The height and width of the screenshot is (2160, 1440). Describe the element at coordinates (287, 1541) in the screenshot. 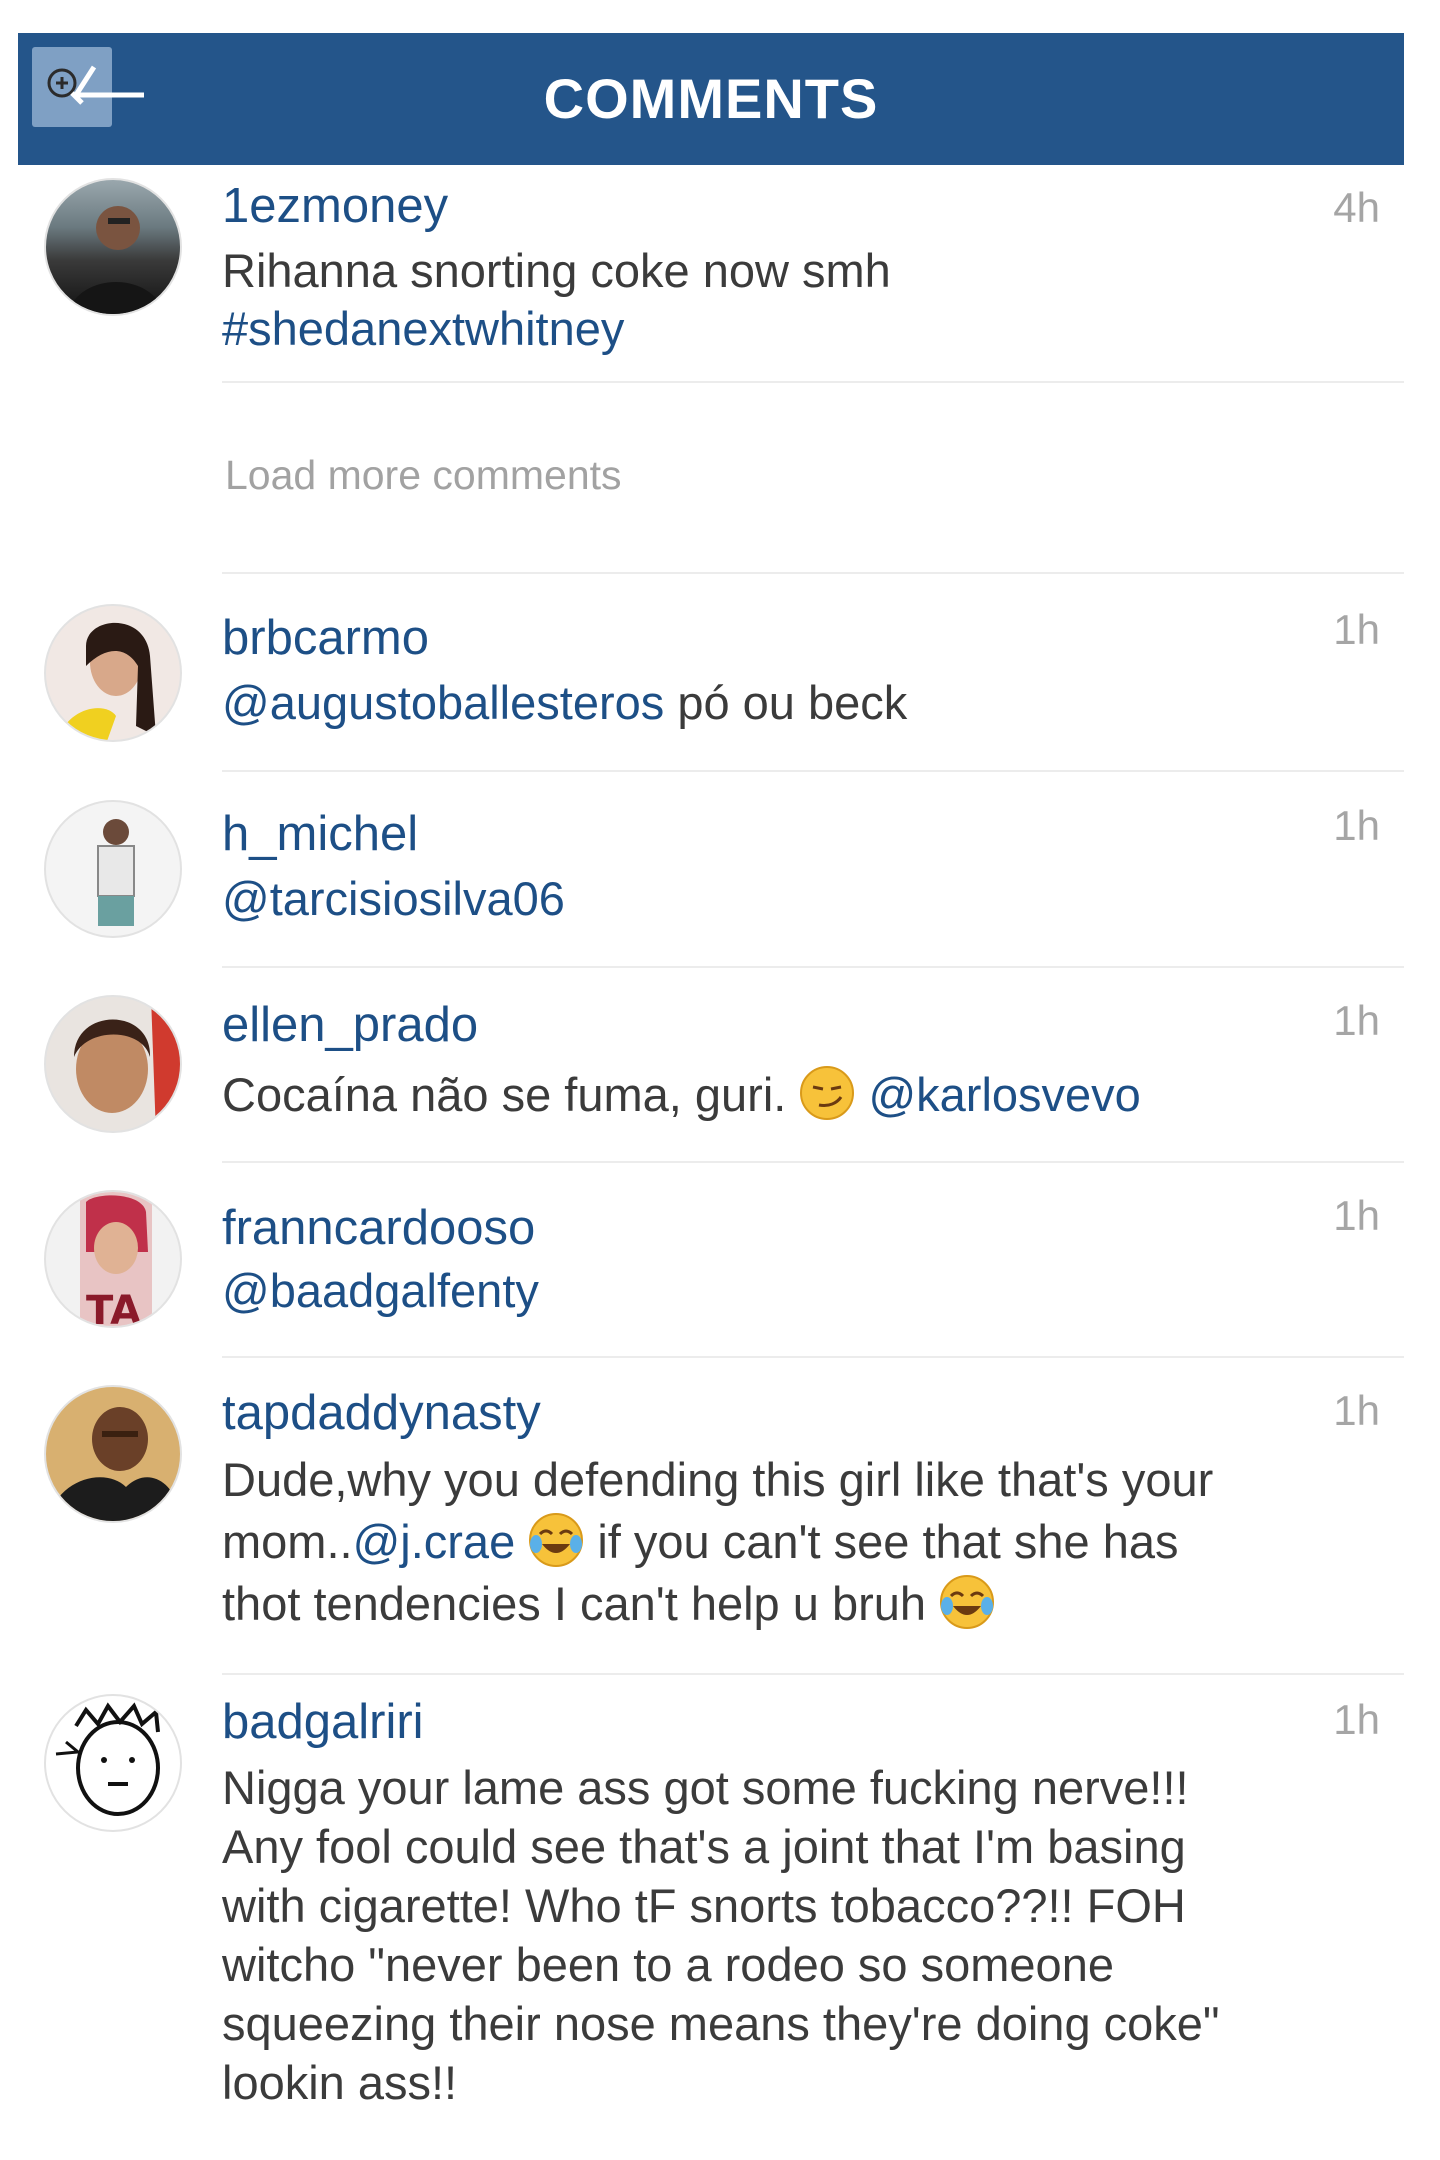

I see `comment-body: mom..` at that location.